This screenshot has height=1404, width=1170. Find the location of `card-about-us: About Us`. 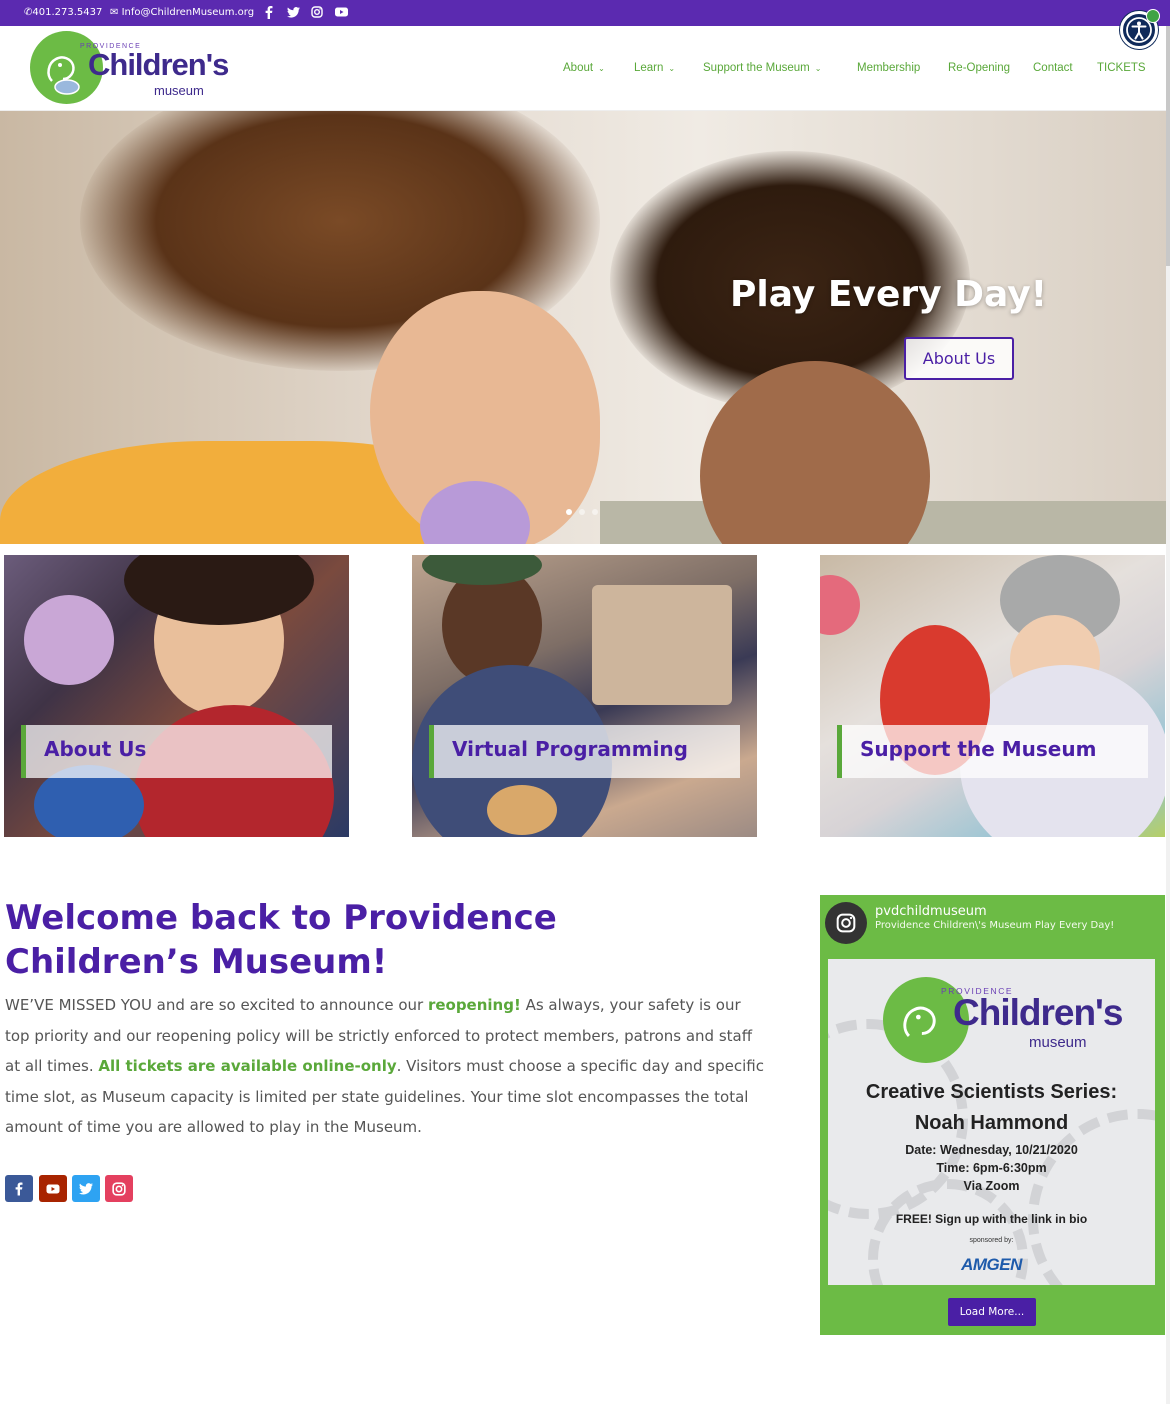

card-about-us: About Us is located at coordinates (176, 696).